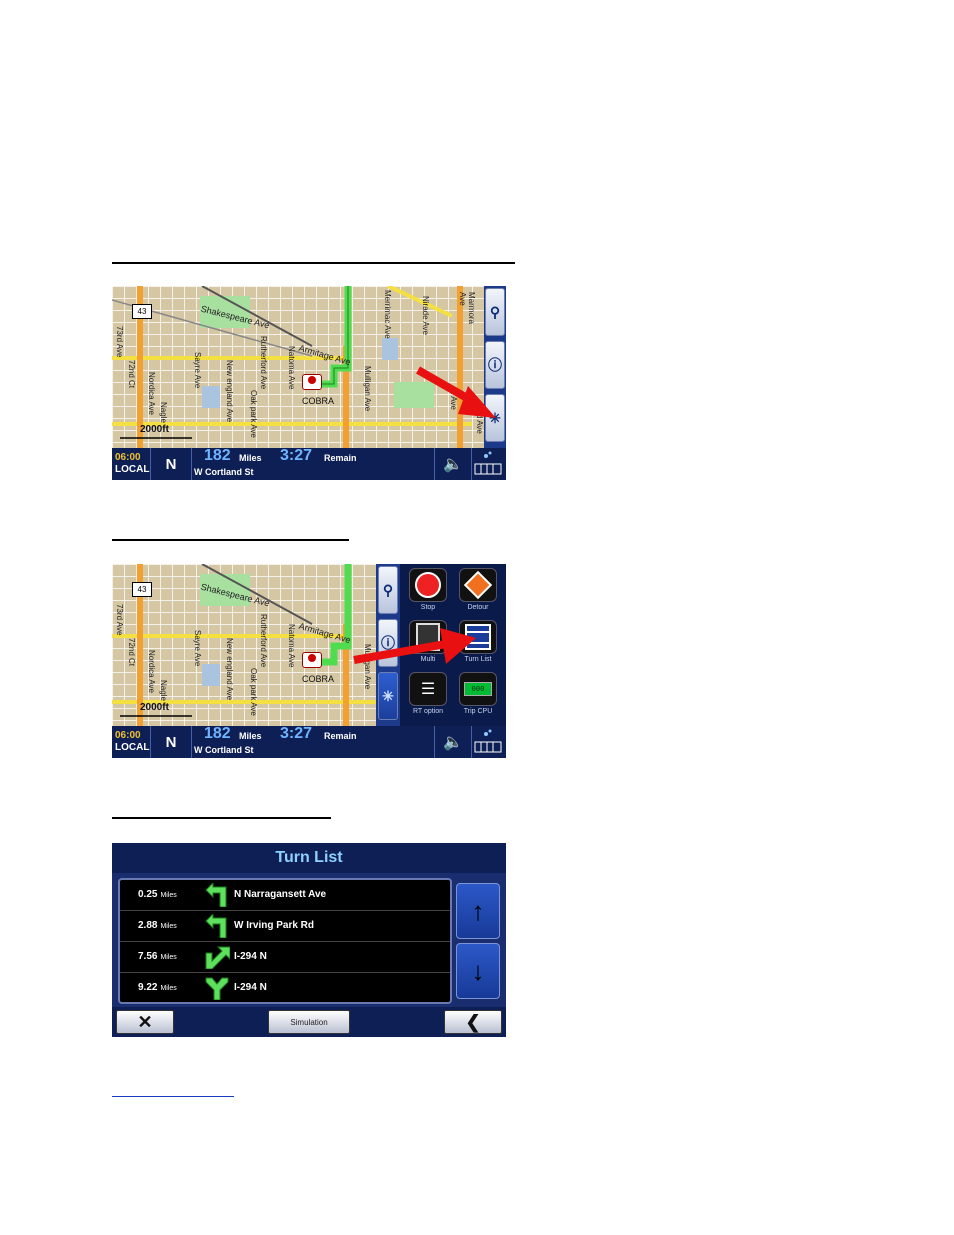 Image resolution: width=954 pixels, height=1235 pixels. I want to click on red-pointer-arrow, so click(456, 392).